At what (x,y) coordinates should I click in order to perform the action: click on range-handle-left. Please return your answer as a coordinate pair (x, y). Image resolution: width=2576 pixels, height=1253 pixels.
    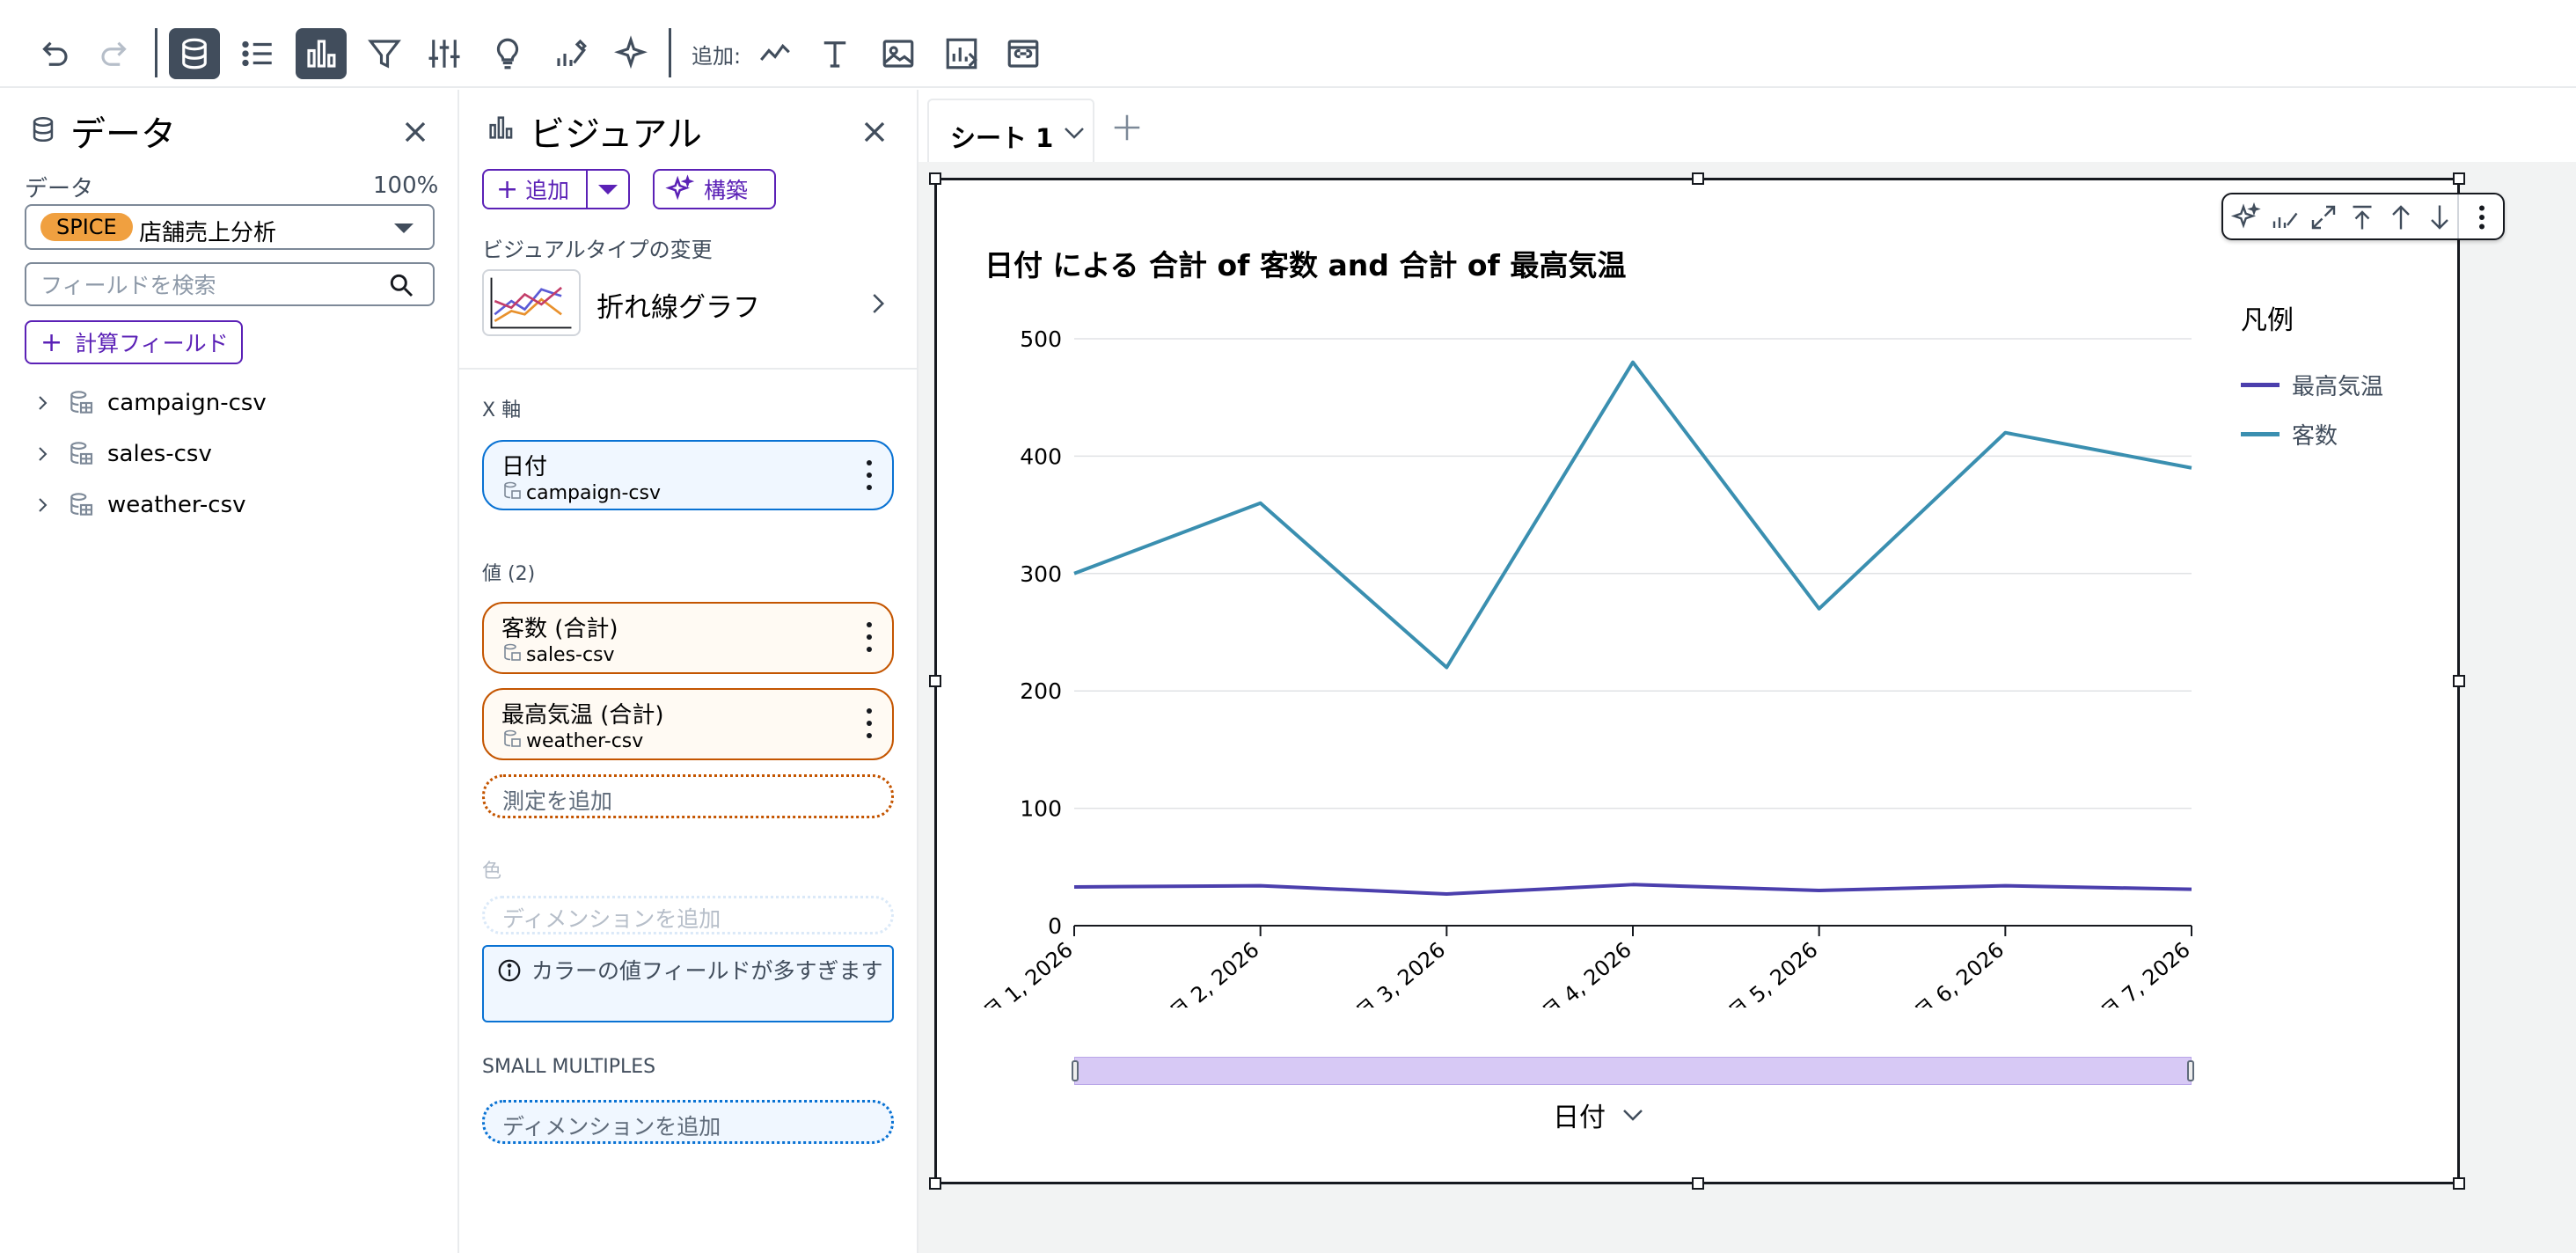
    Looking at the image, I should click on (1075, 1070).